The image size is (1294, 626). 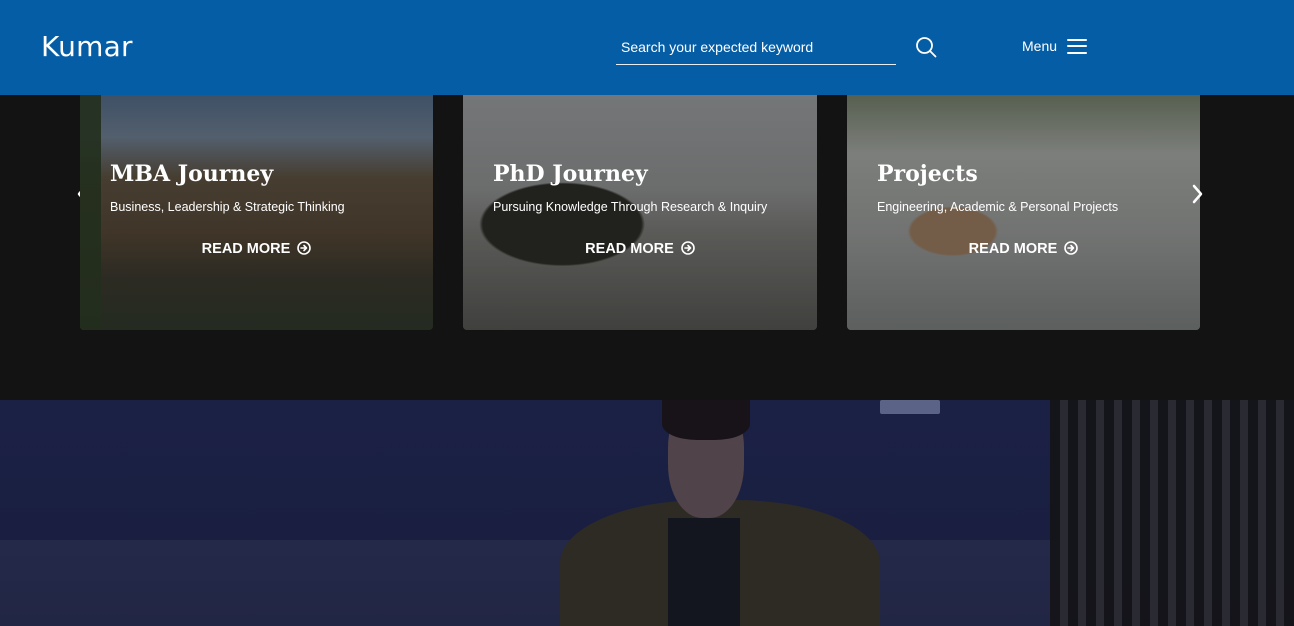 What do you see at coordinates (927, 174) in the screenshot?
I see `card-title: Projects` at bounding box center [927, 174].